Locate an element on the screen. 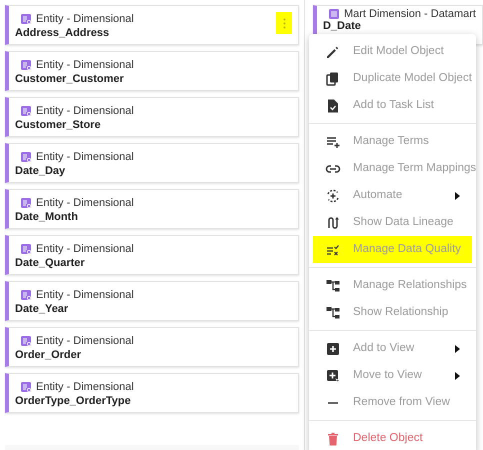  card-title: Customer_Customer is located at coordinates (70, 79).